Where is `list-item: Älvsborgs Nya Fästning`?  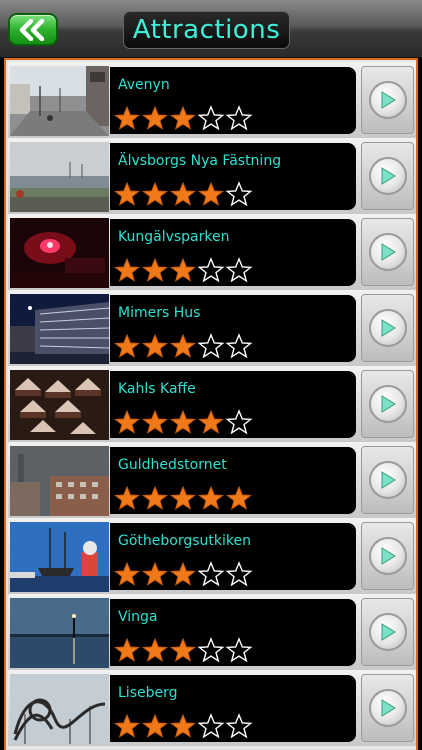
list-item: Älvsborgs Nya Fästning is located at coordinates (212, 176).